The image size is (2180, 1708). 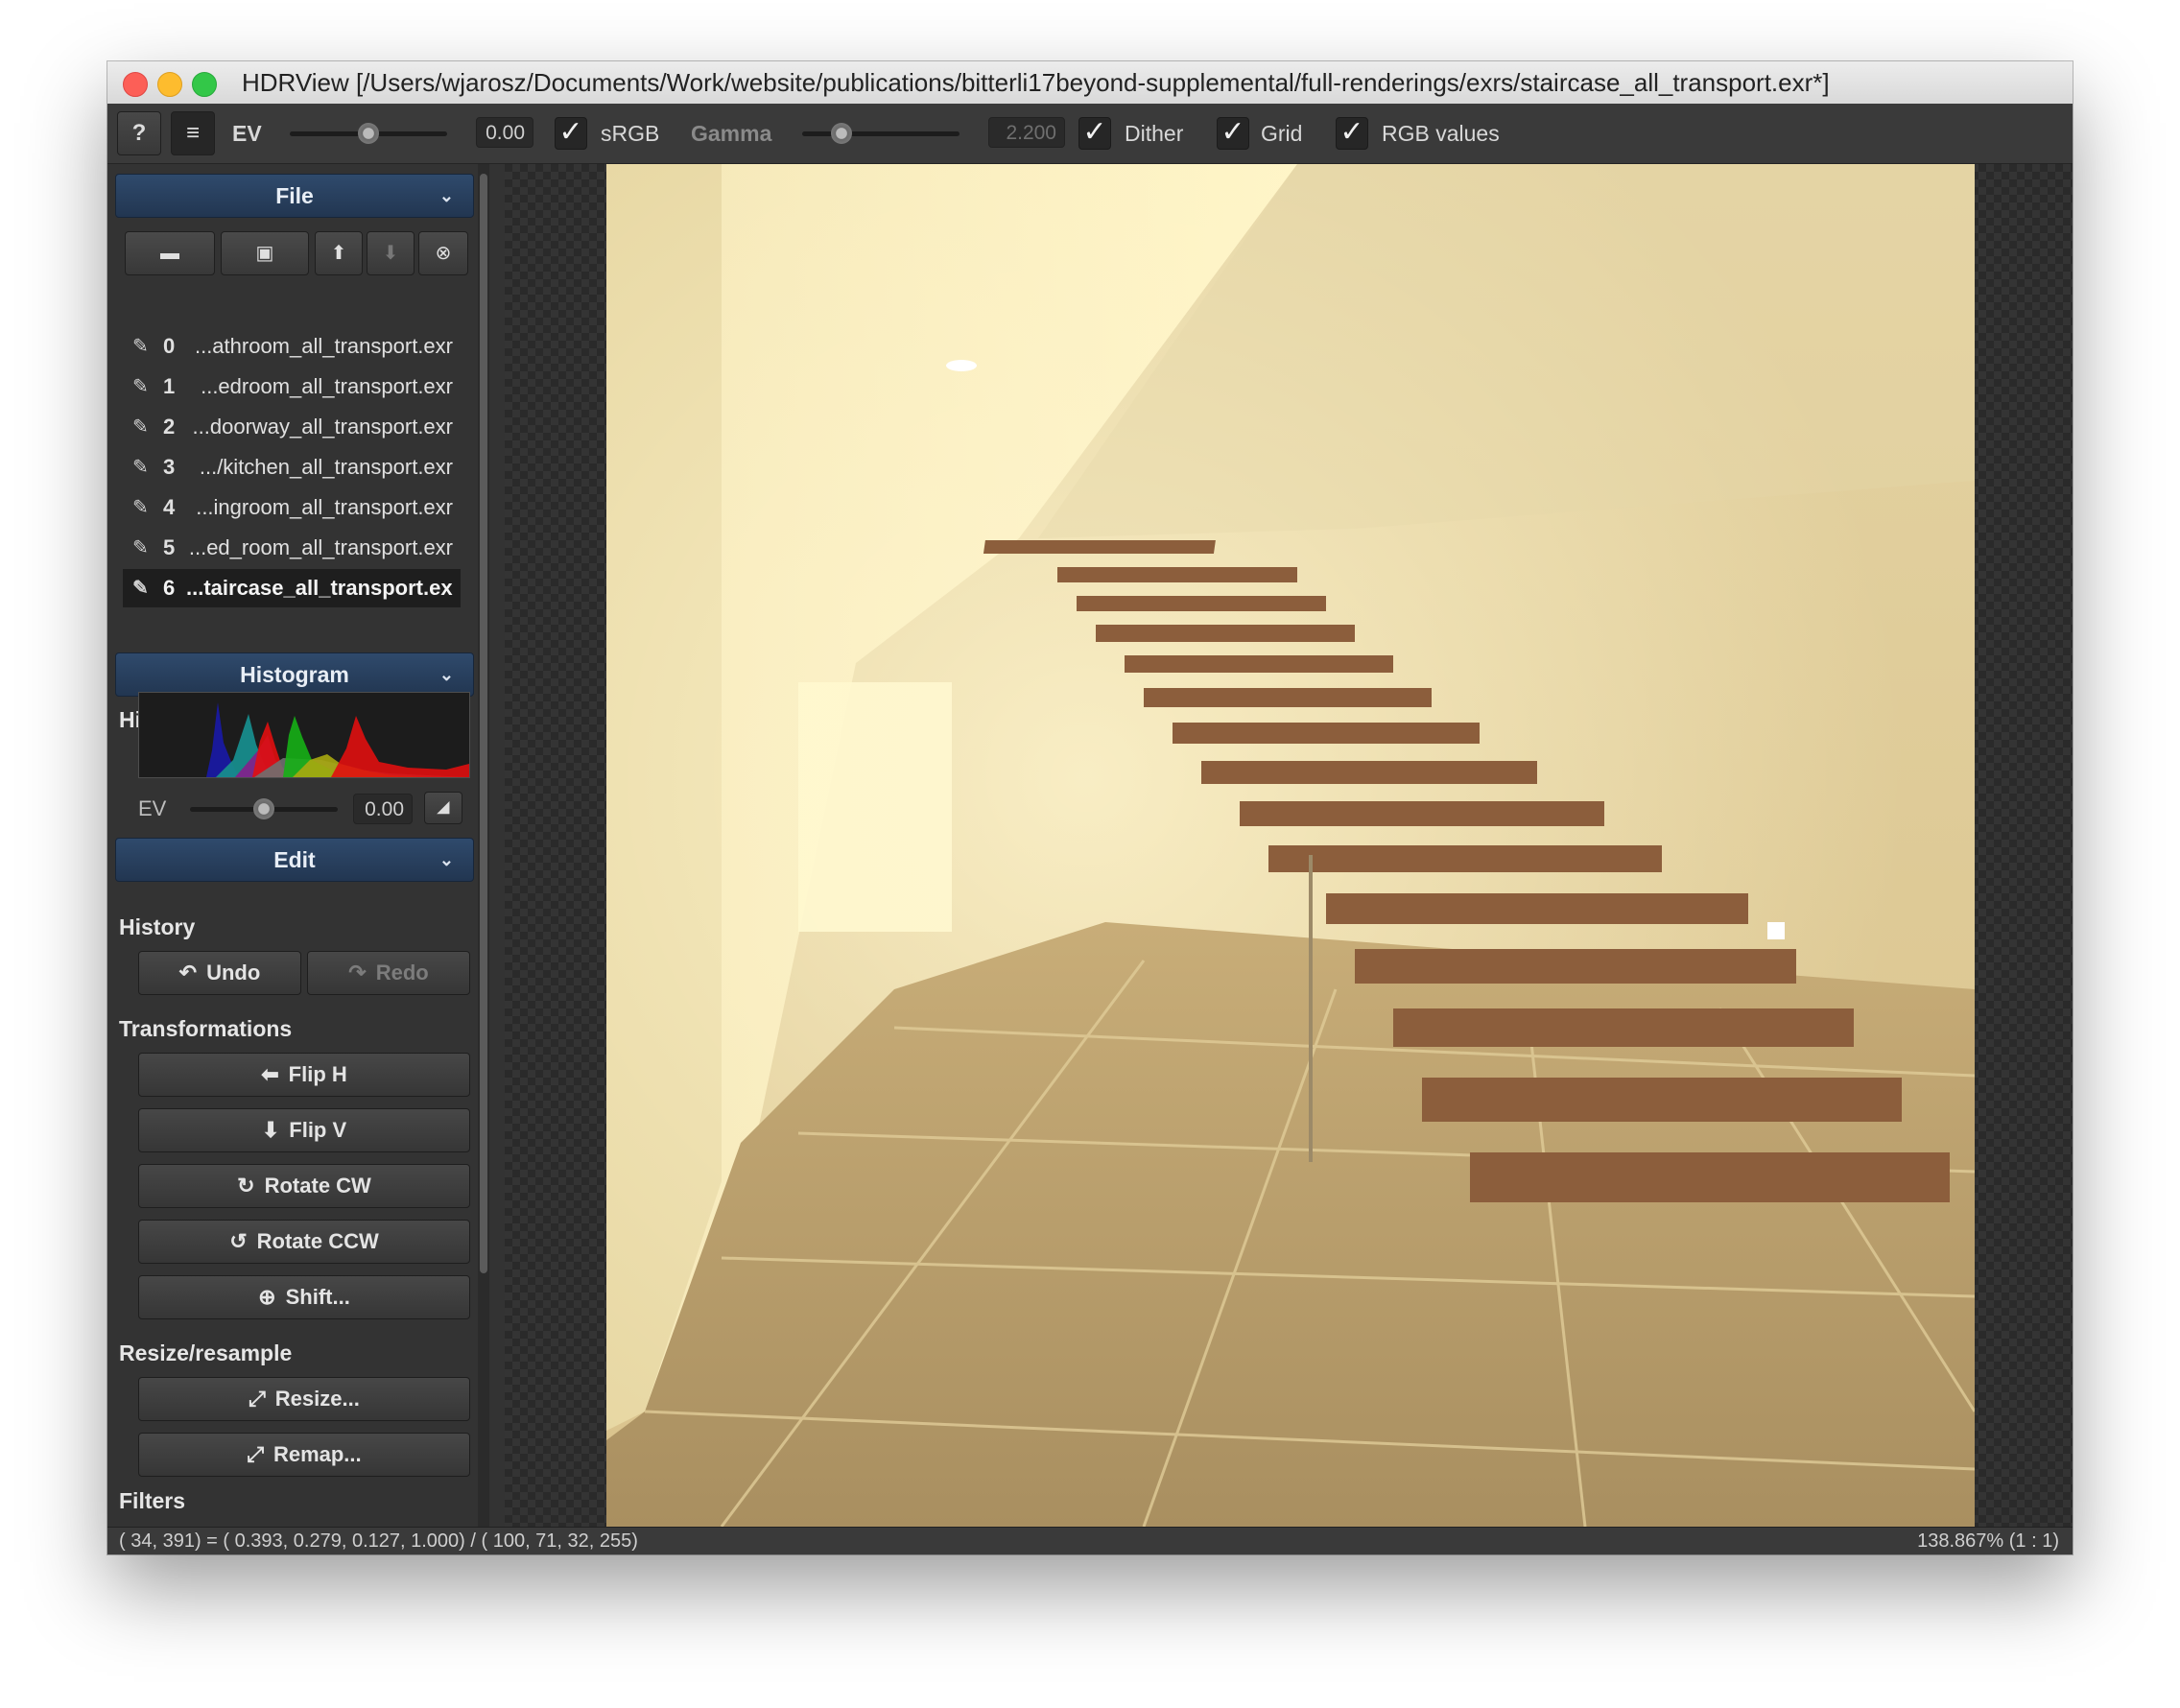 What do you see at coordinates (504, 132) in the screenshot?
I see `exposure-value-field: 0.00` at bounding box center [504, 132].